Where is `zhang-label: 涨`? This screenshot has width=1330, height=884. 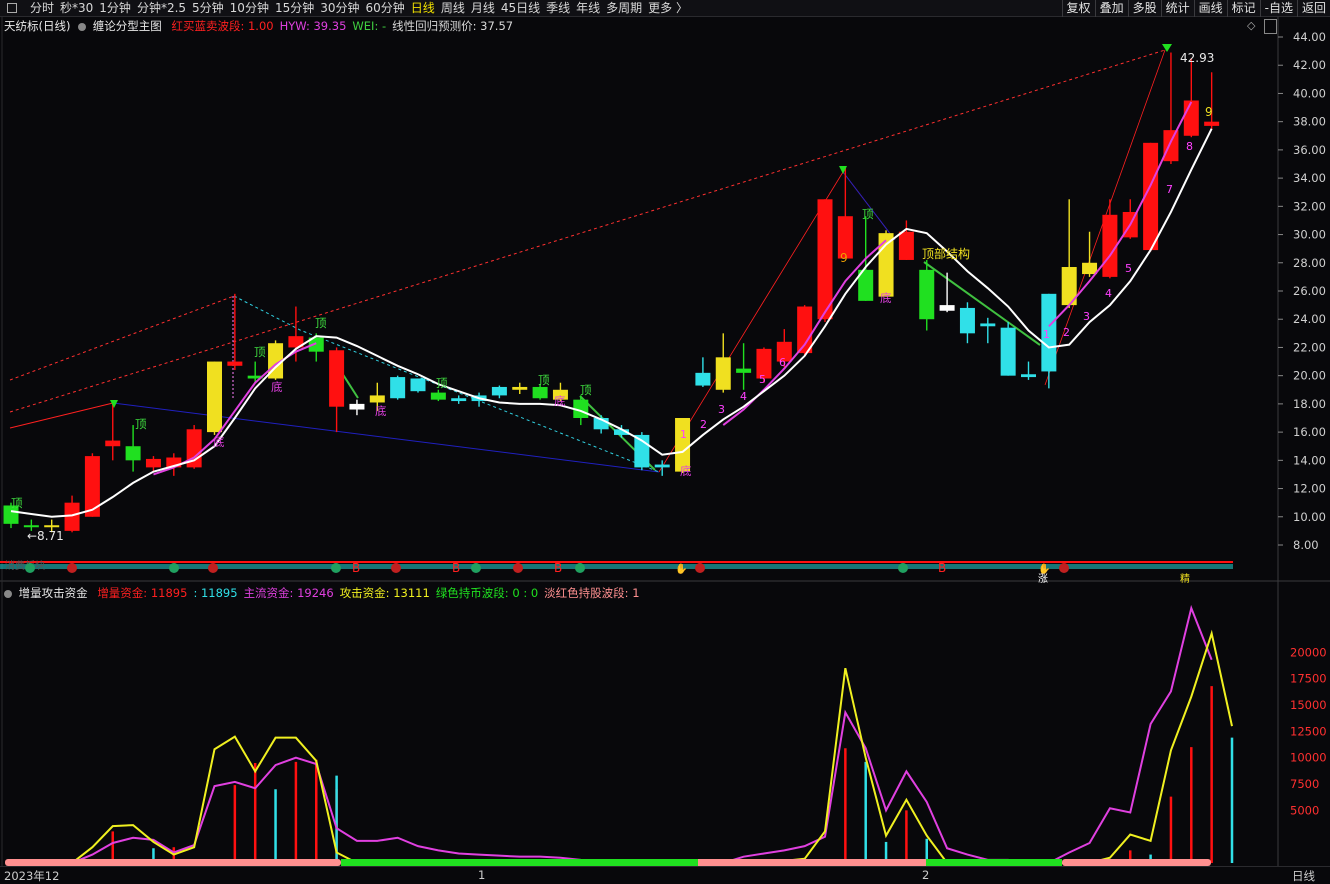
zhang-label: 涨 is located at coordinates (1043, 579).